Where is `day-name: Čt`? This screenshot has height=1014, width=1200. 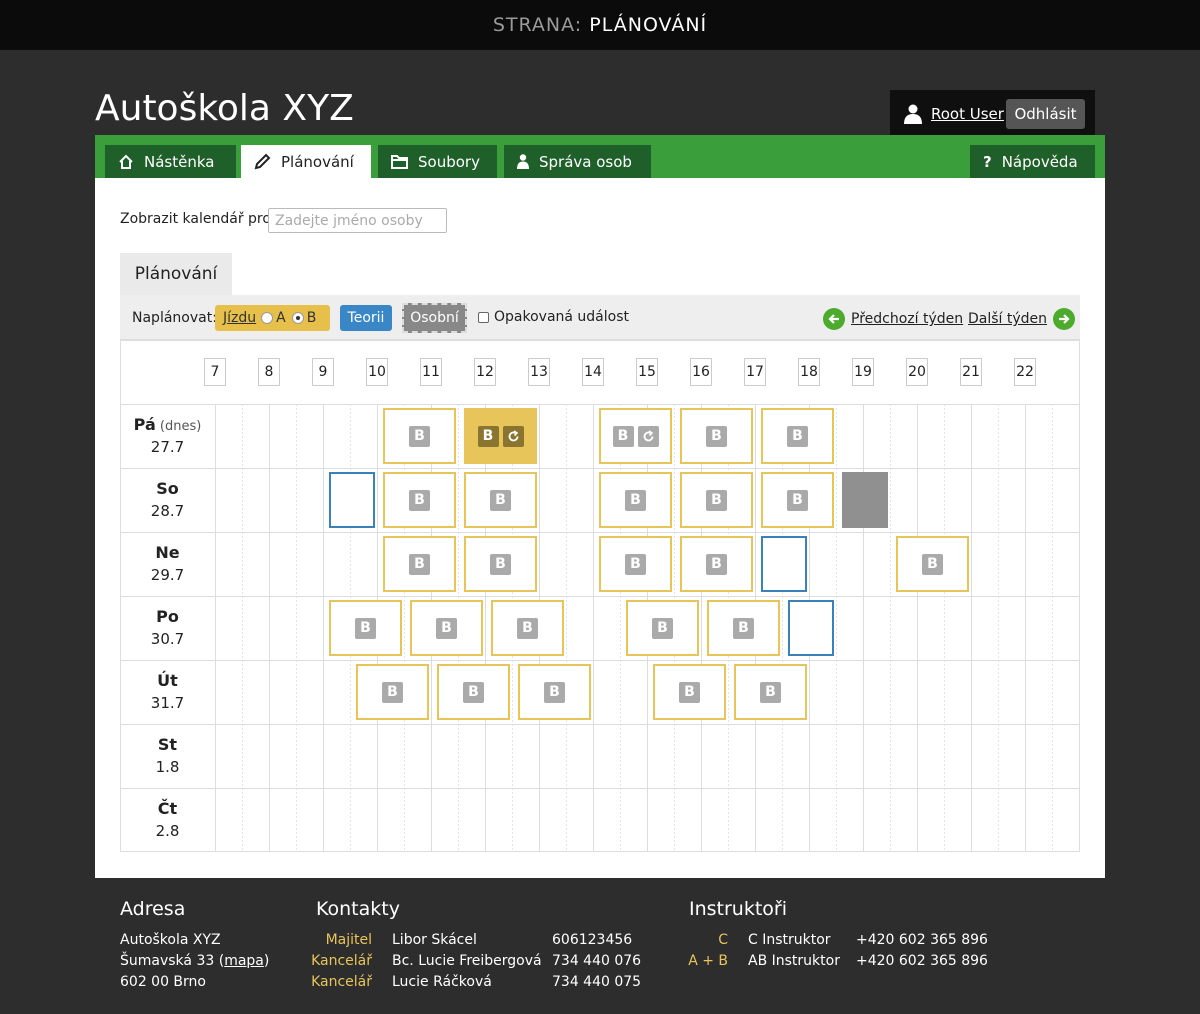 day-name: Čt is located at coordinates (167, 808).